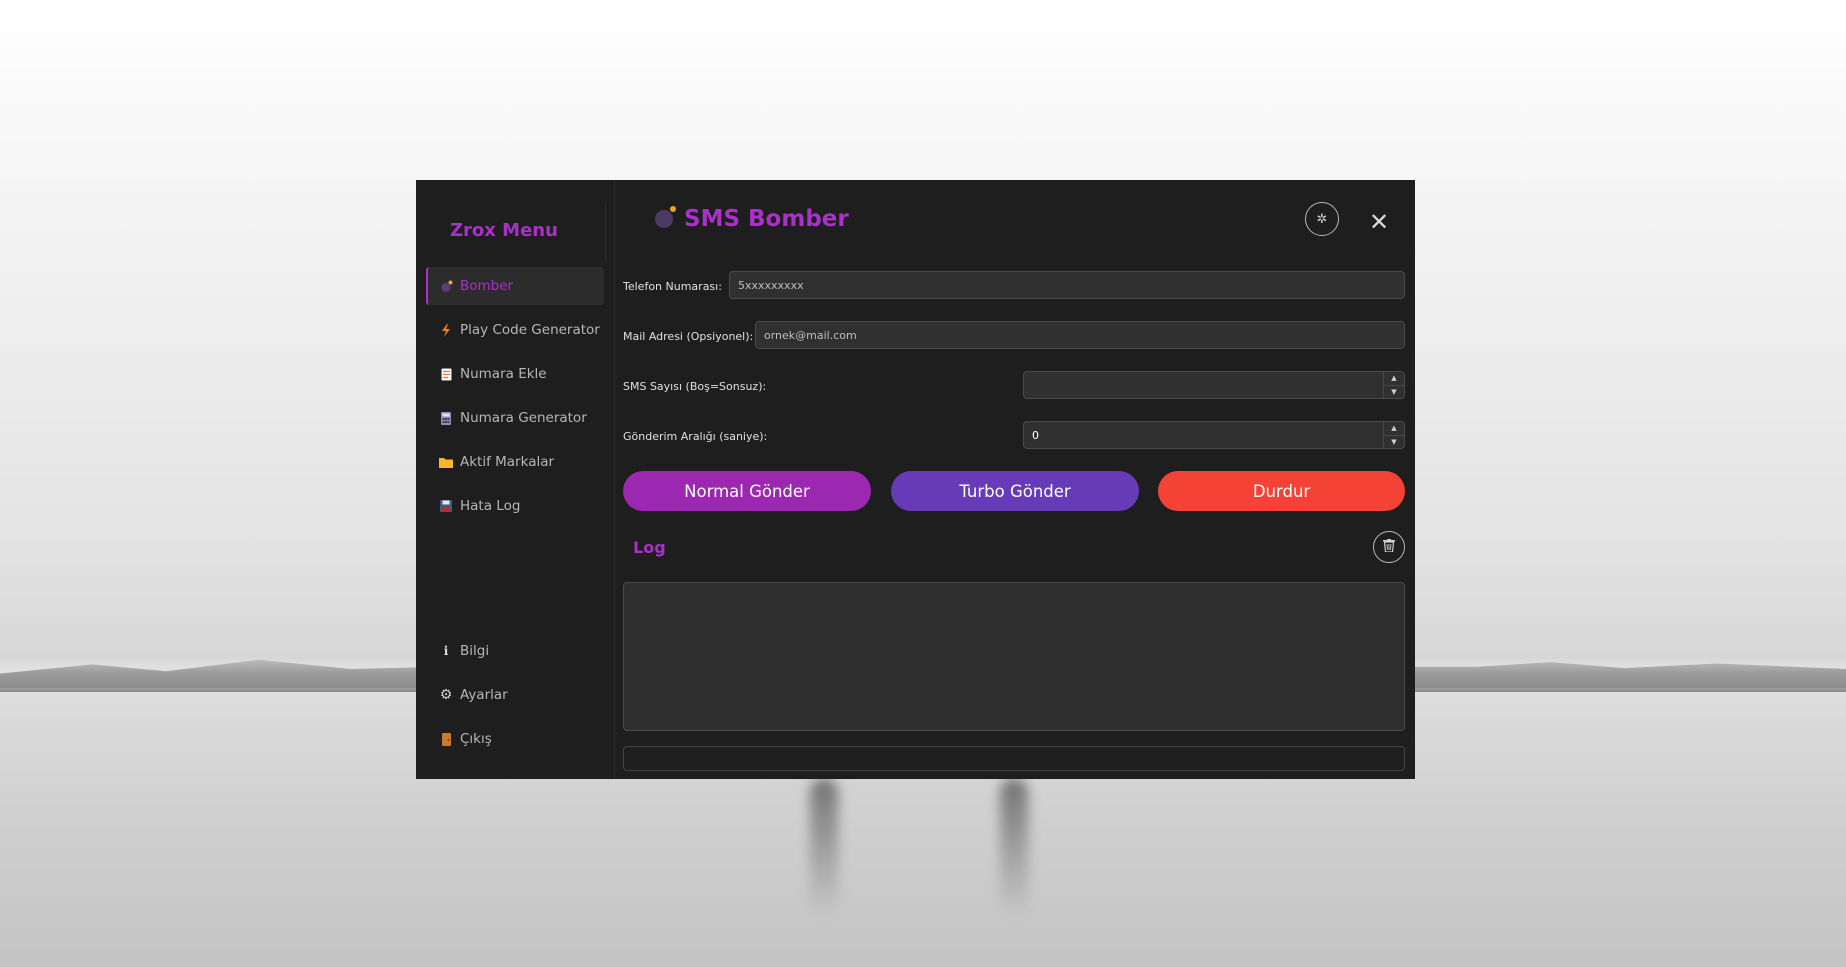 The height and width of the screenshot is (967, 1846). What do you see at coordinates (605, 231) in the screenshot?
I see `sidebar-divider` at bounding box center [605, 231].